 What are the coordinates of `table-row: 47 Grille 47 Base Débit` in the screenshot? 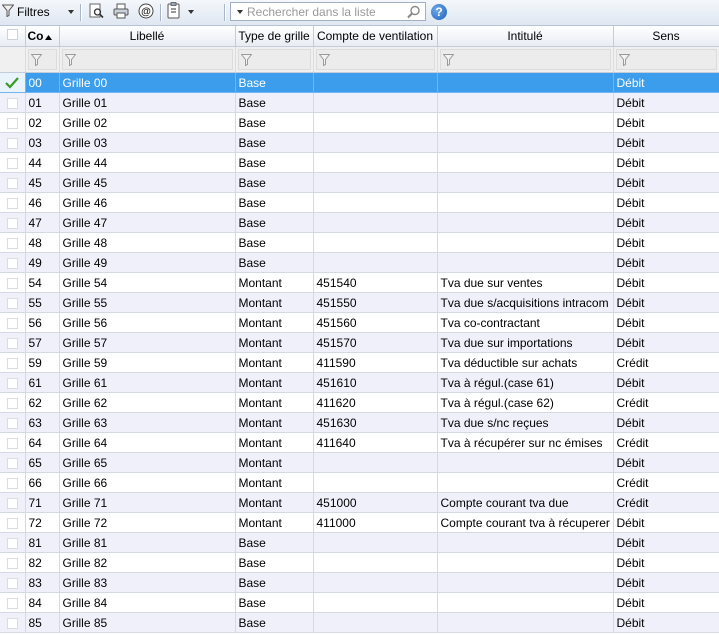 It's located at (359, 222).